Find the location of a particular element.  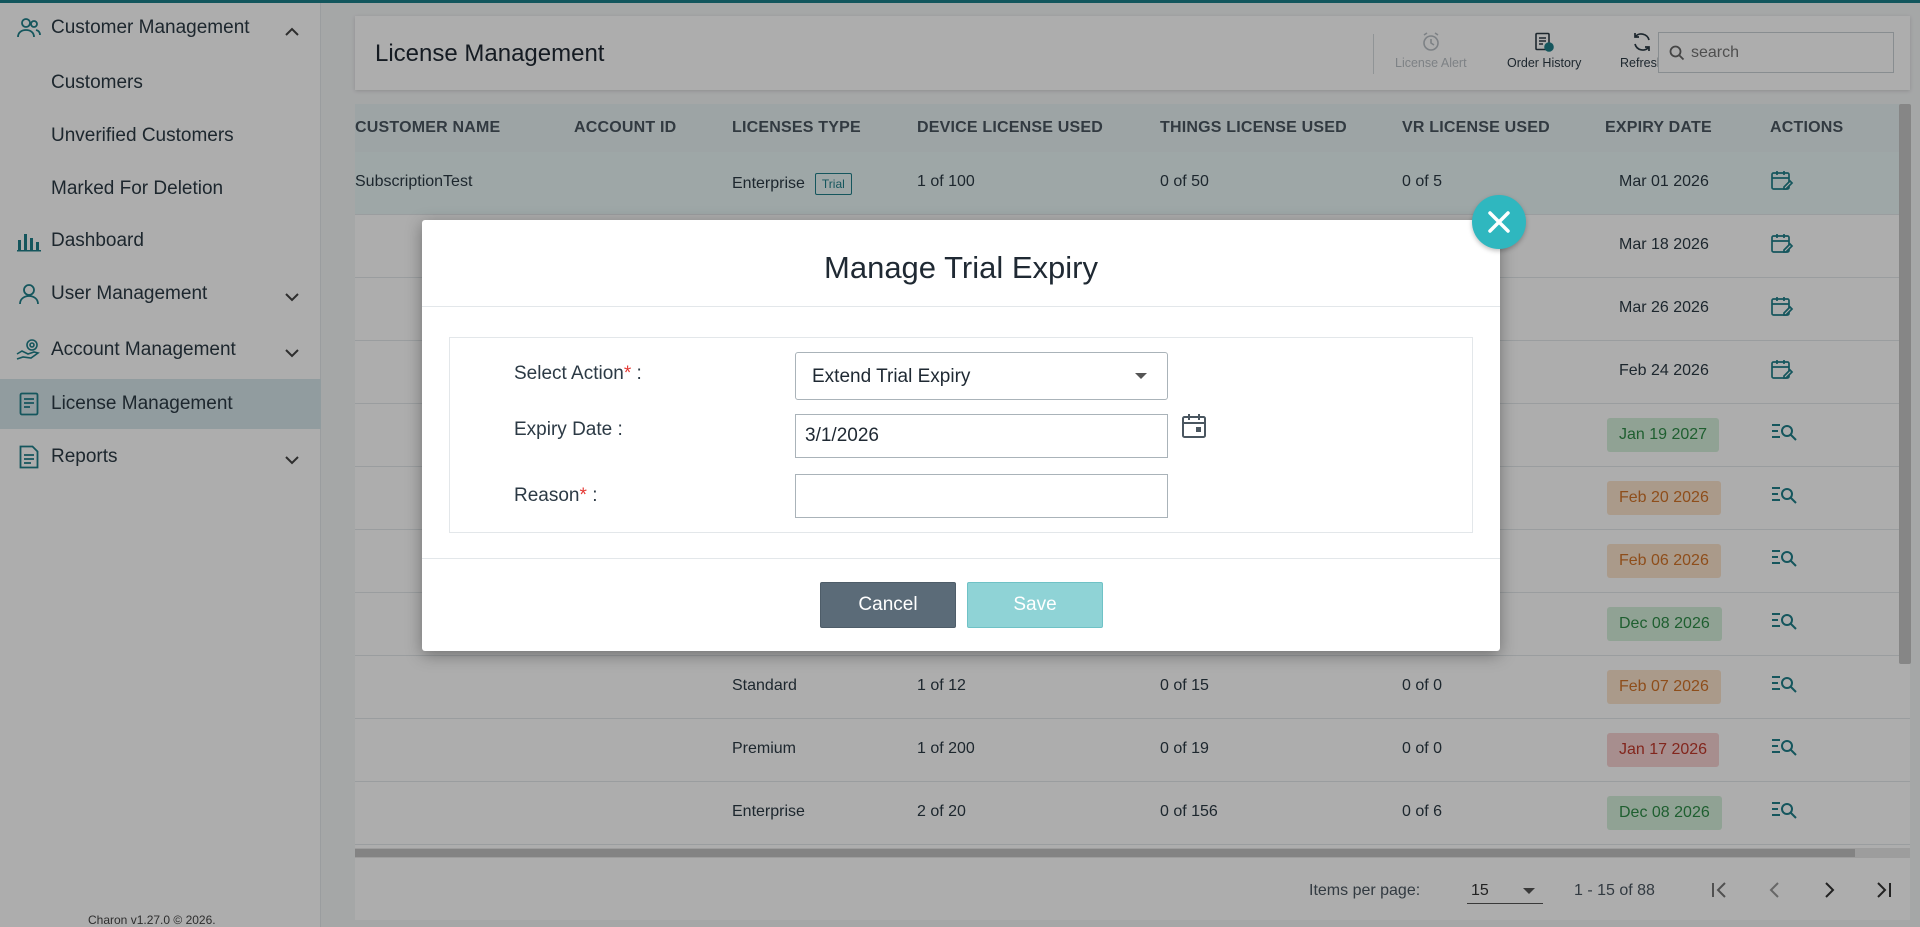

close-icon is located at coordinates (1499, 222).